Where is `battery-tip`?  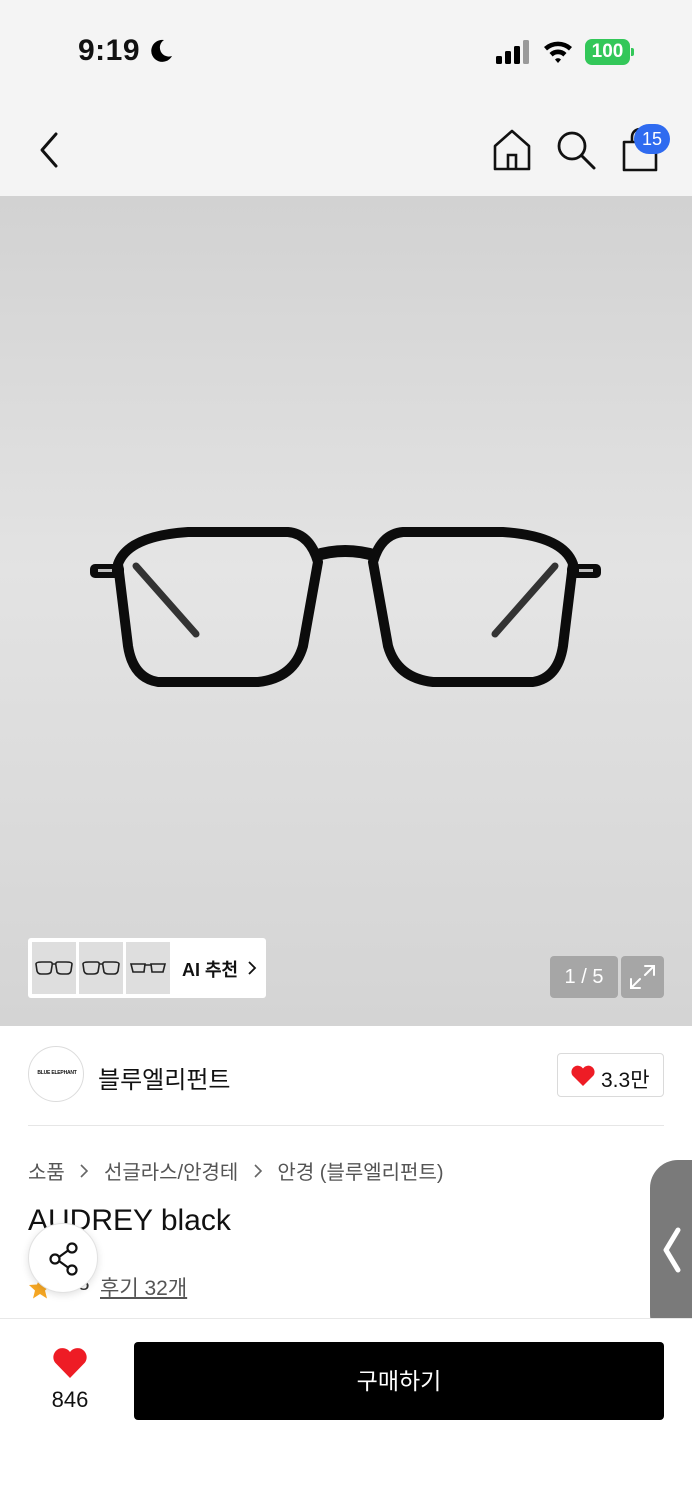
battery-tip is located at coordinates (632, 52).